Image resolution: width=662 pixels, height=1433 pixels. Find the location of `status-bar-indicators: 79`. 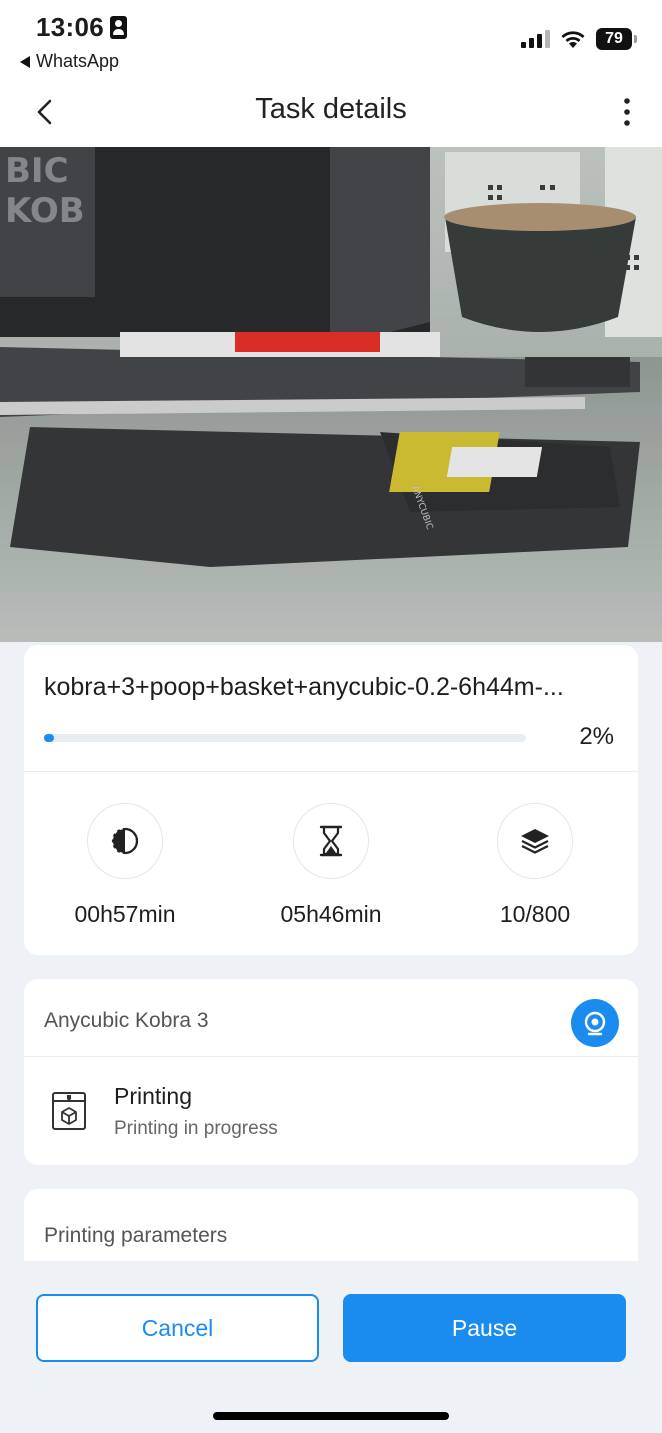

status-bar-indicators: 79 is located at coordinates (579, 39).